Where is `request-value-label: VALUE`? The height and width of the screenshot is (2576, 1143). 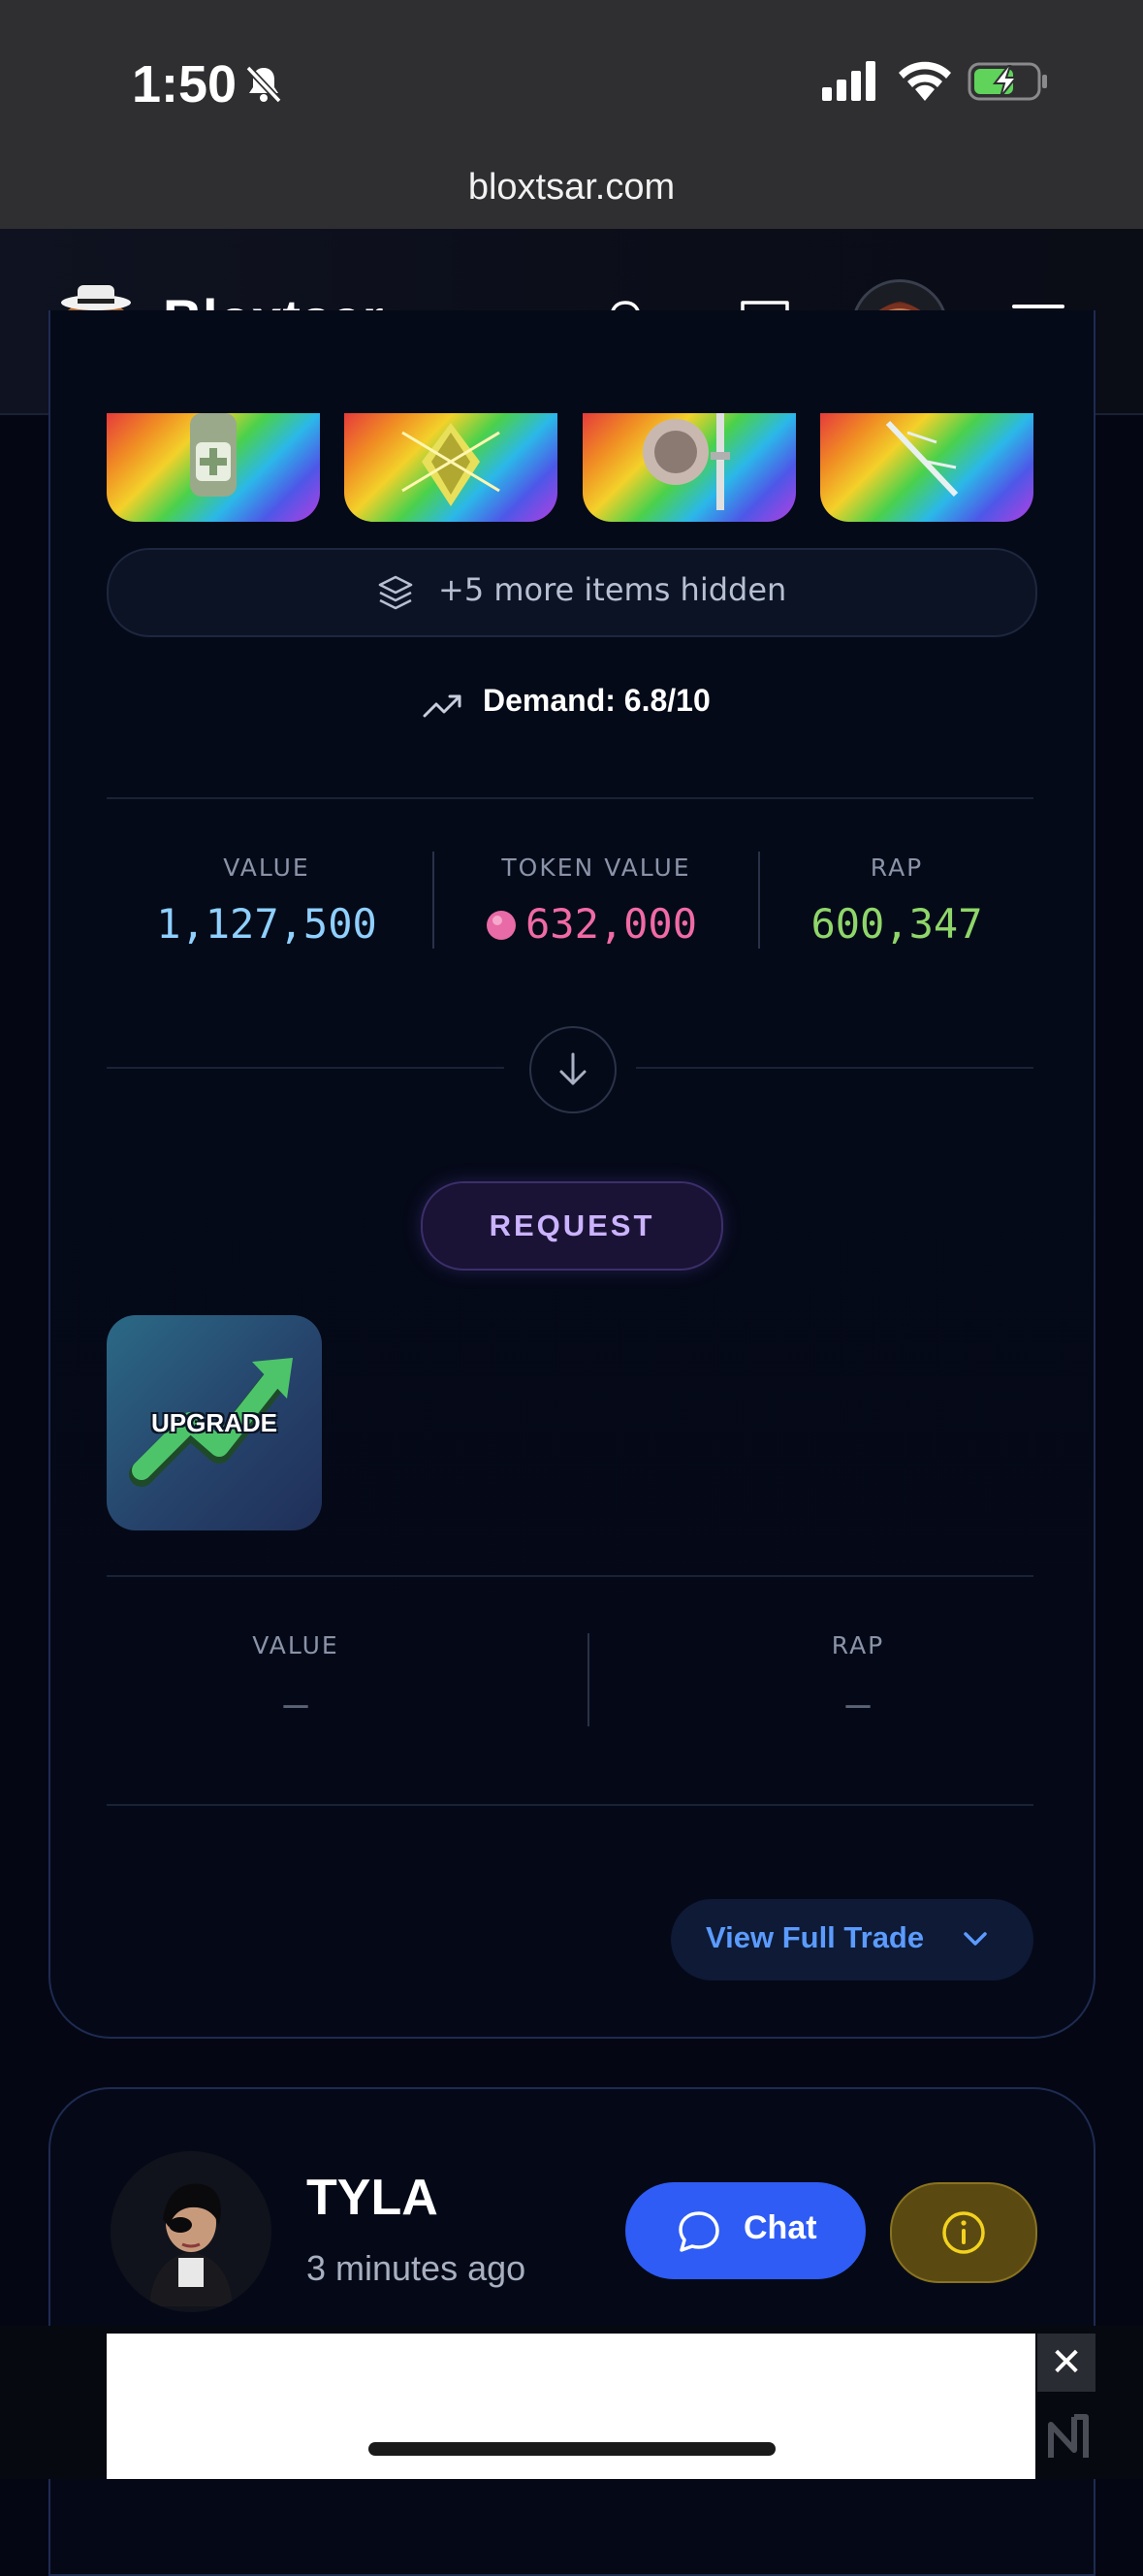 request-value-label: VALUE is located at coordinates (295, 1645).